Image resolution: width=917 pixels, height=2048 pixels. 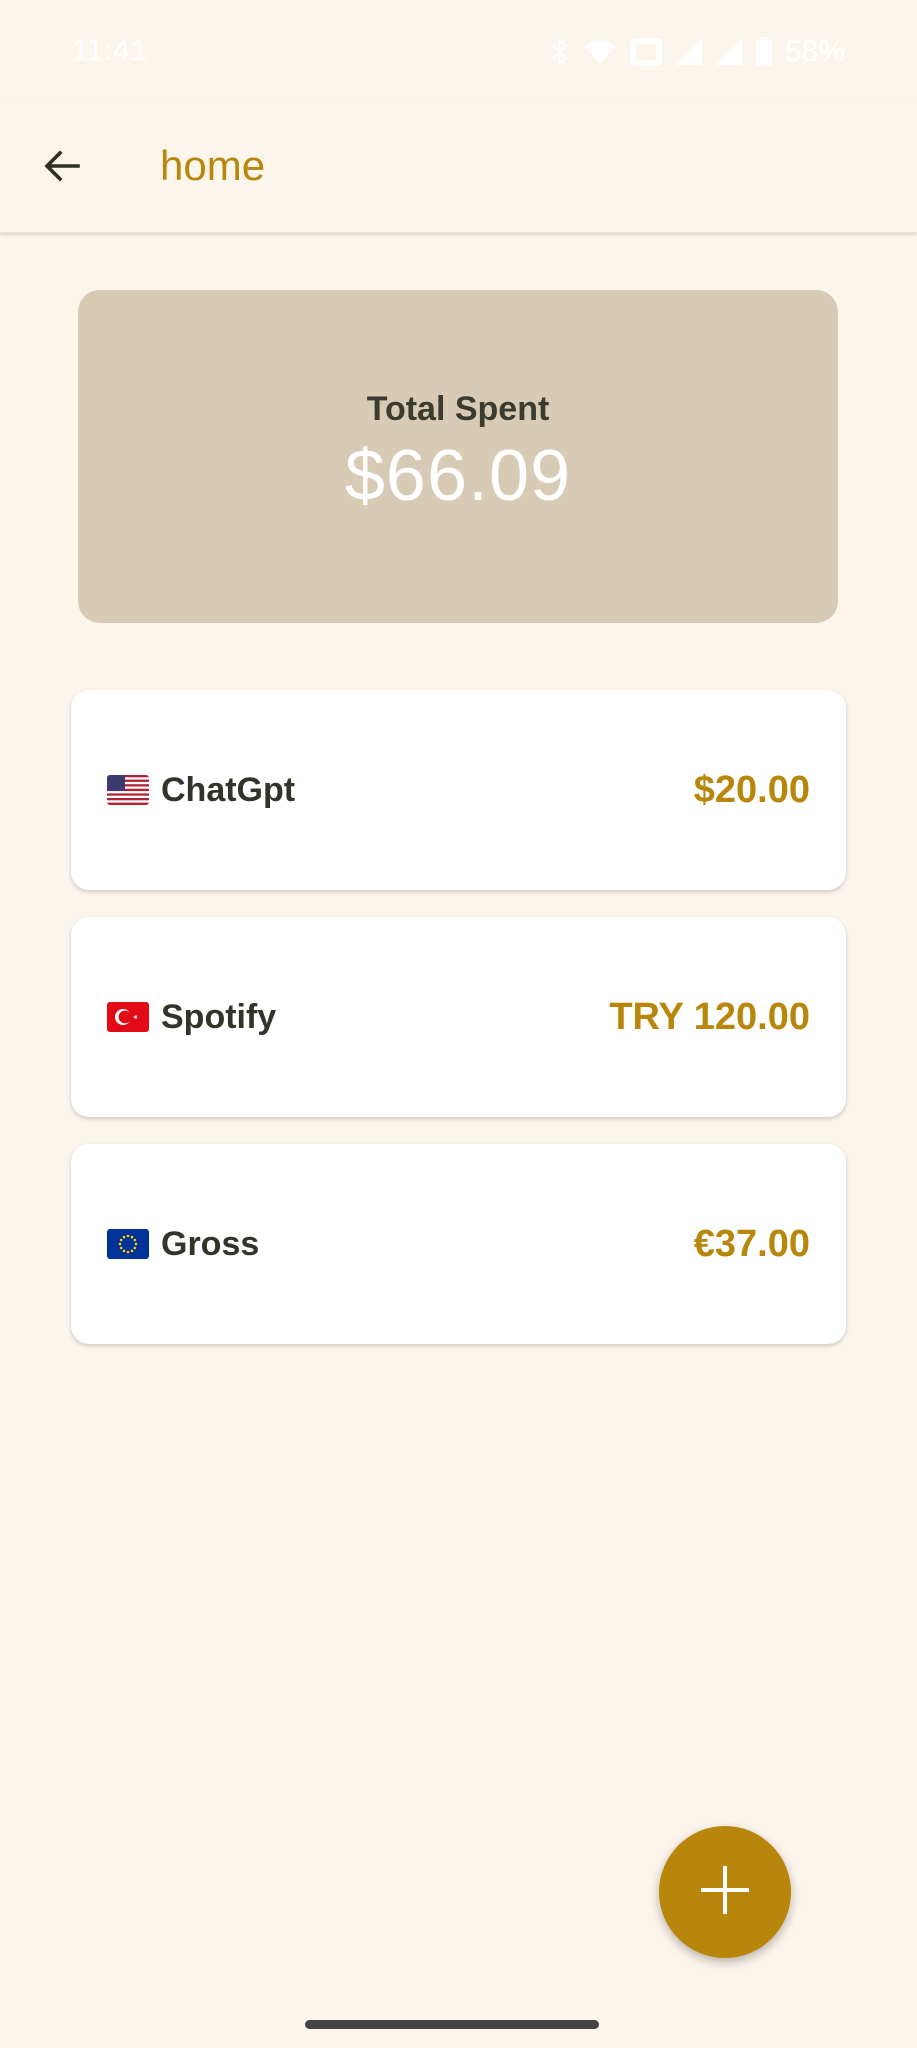 I want to click on wifi-icon, so click(x=600, y=52).